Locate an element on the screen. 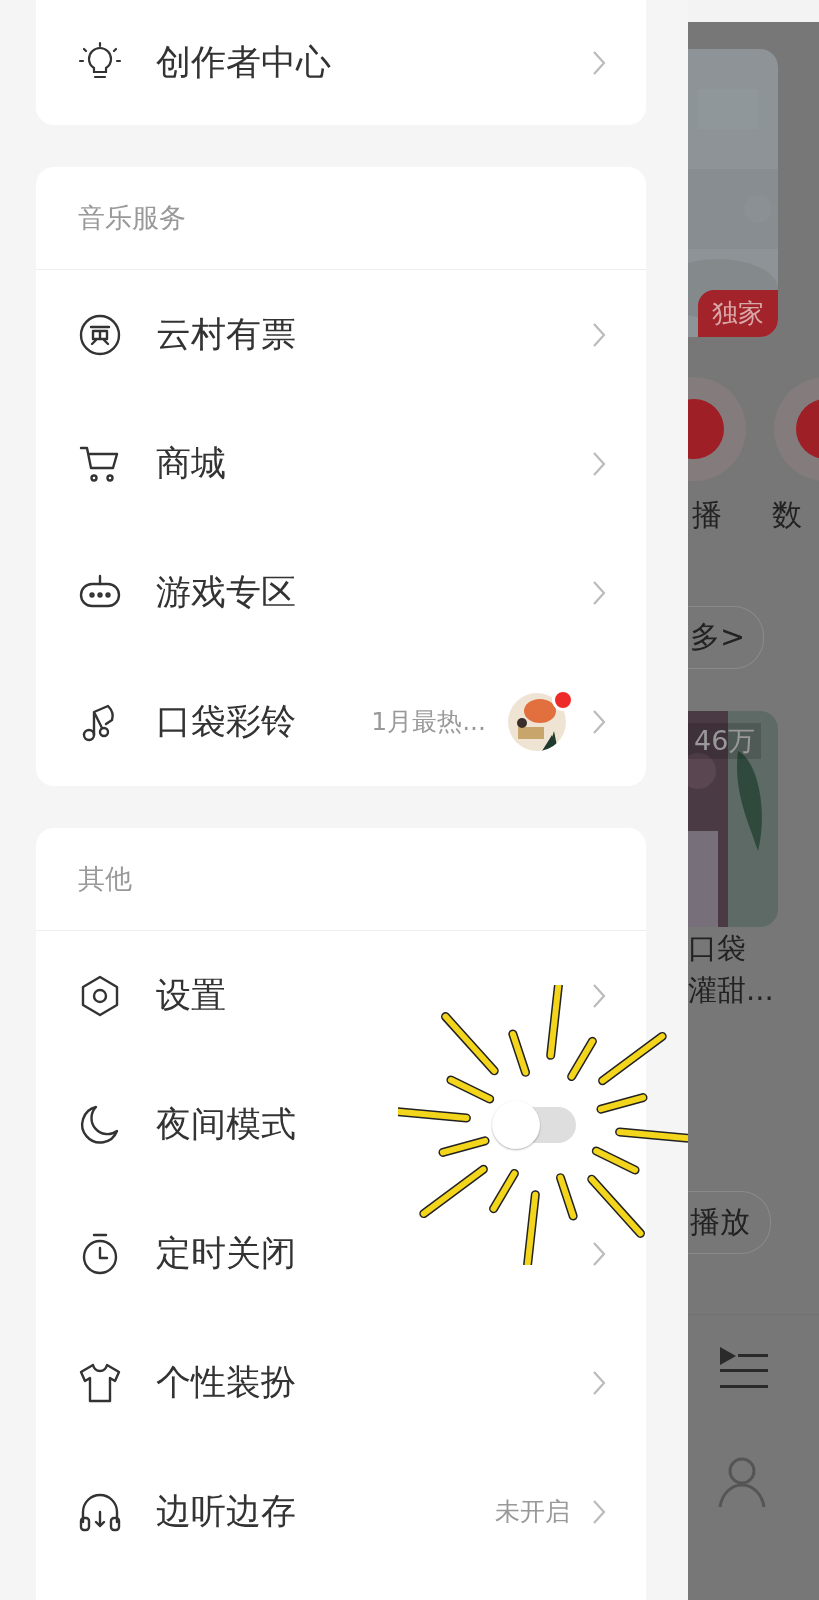  section-title: 其他 is located at coordinates (341, 879).